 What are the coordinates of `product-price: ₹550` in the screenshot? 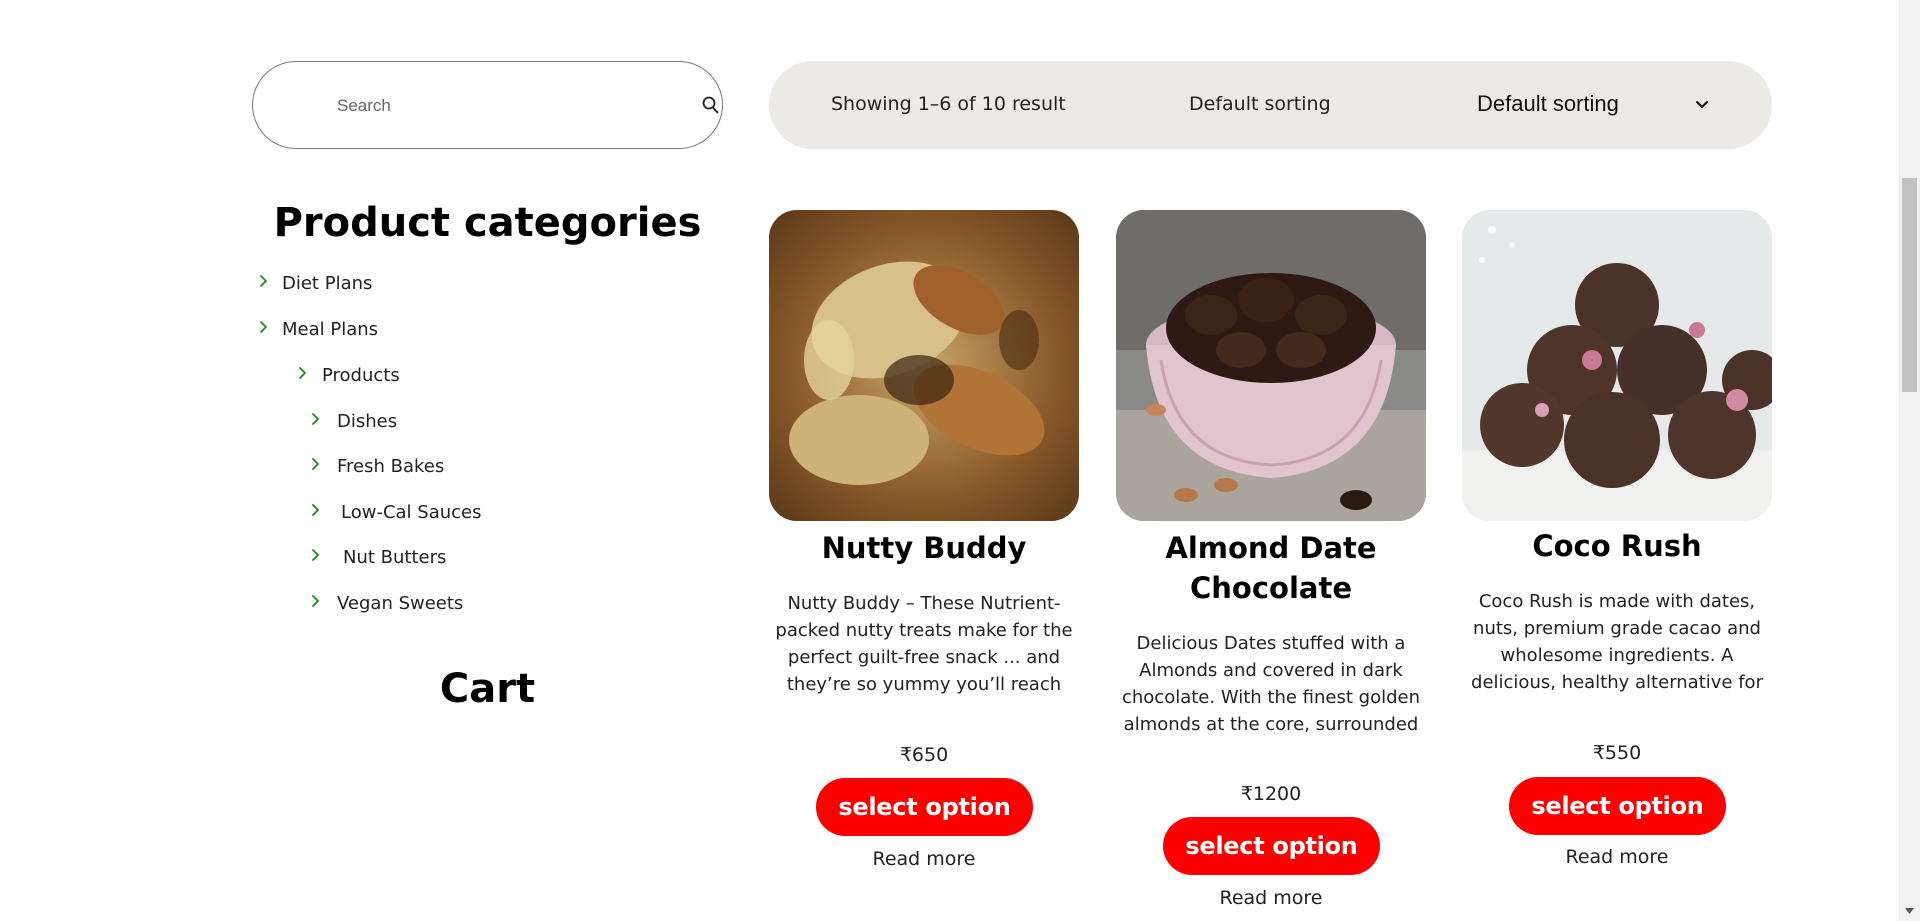 It's located at (1617, 753).